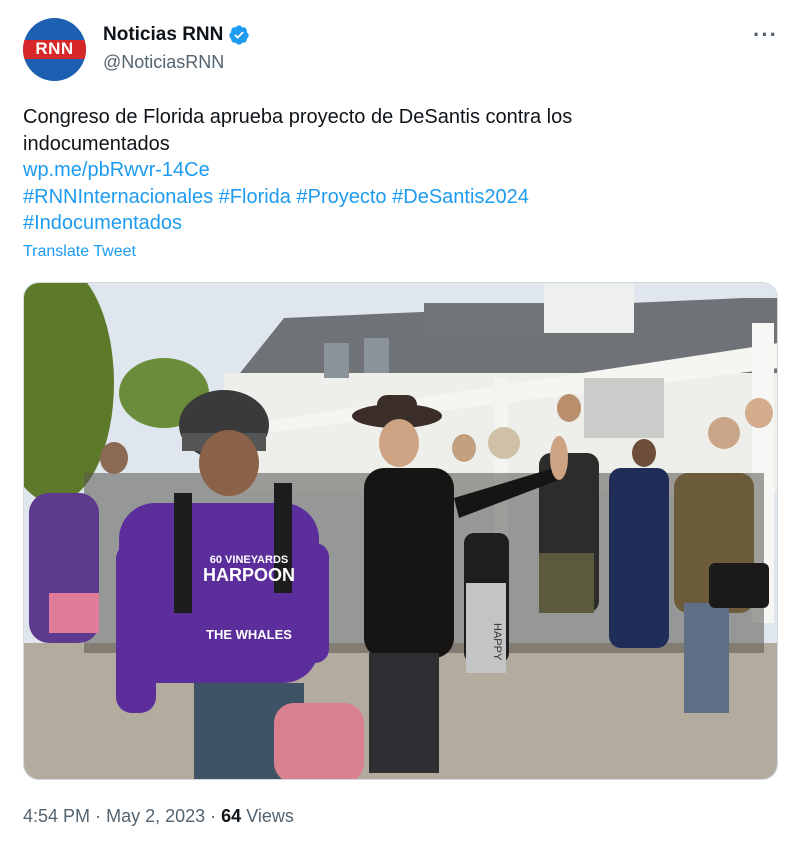 This screenshot has height=845, width=800. Describe the element at coordinates (270, 816) in the screenshot. I see `views-label: Views` at that location.